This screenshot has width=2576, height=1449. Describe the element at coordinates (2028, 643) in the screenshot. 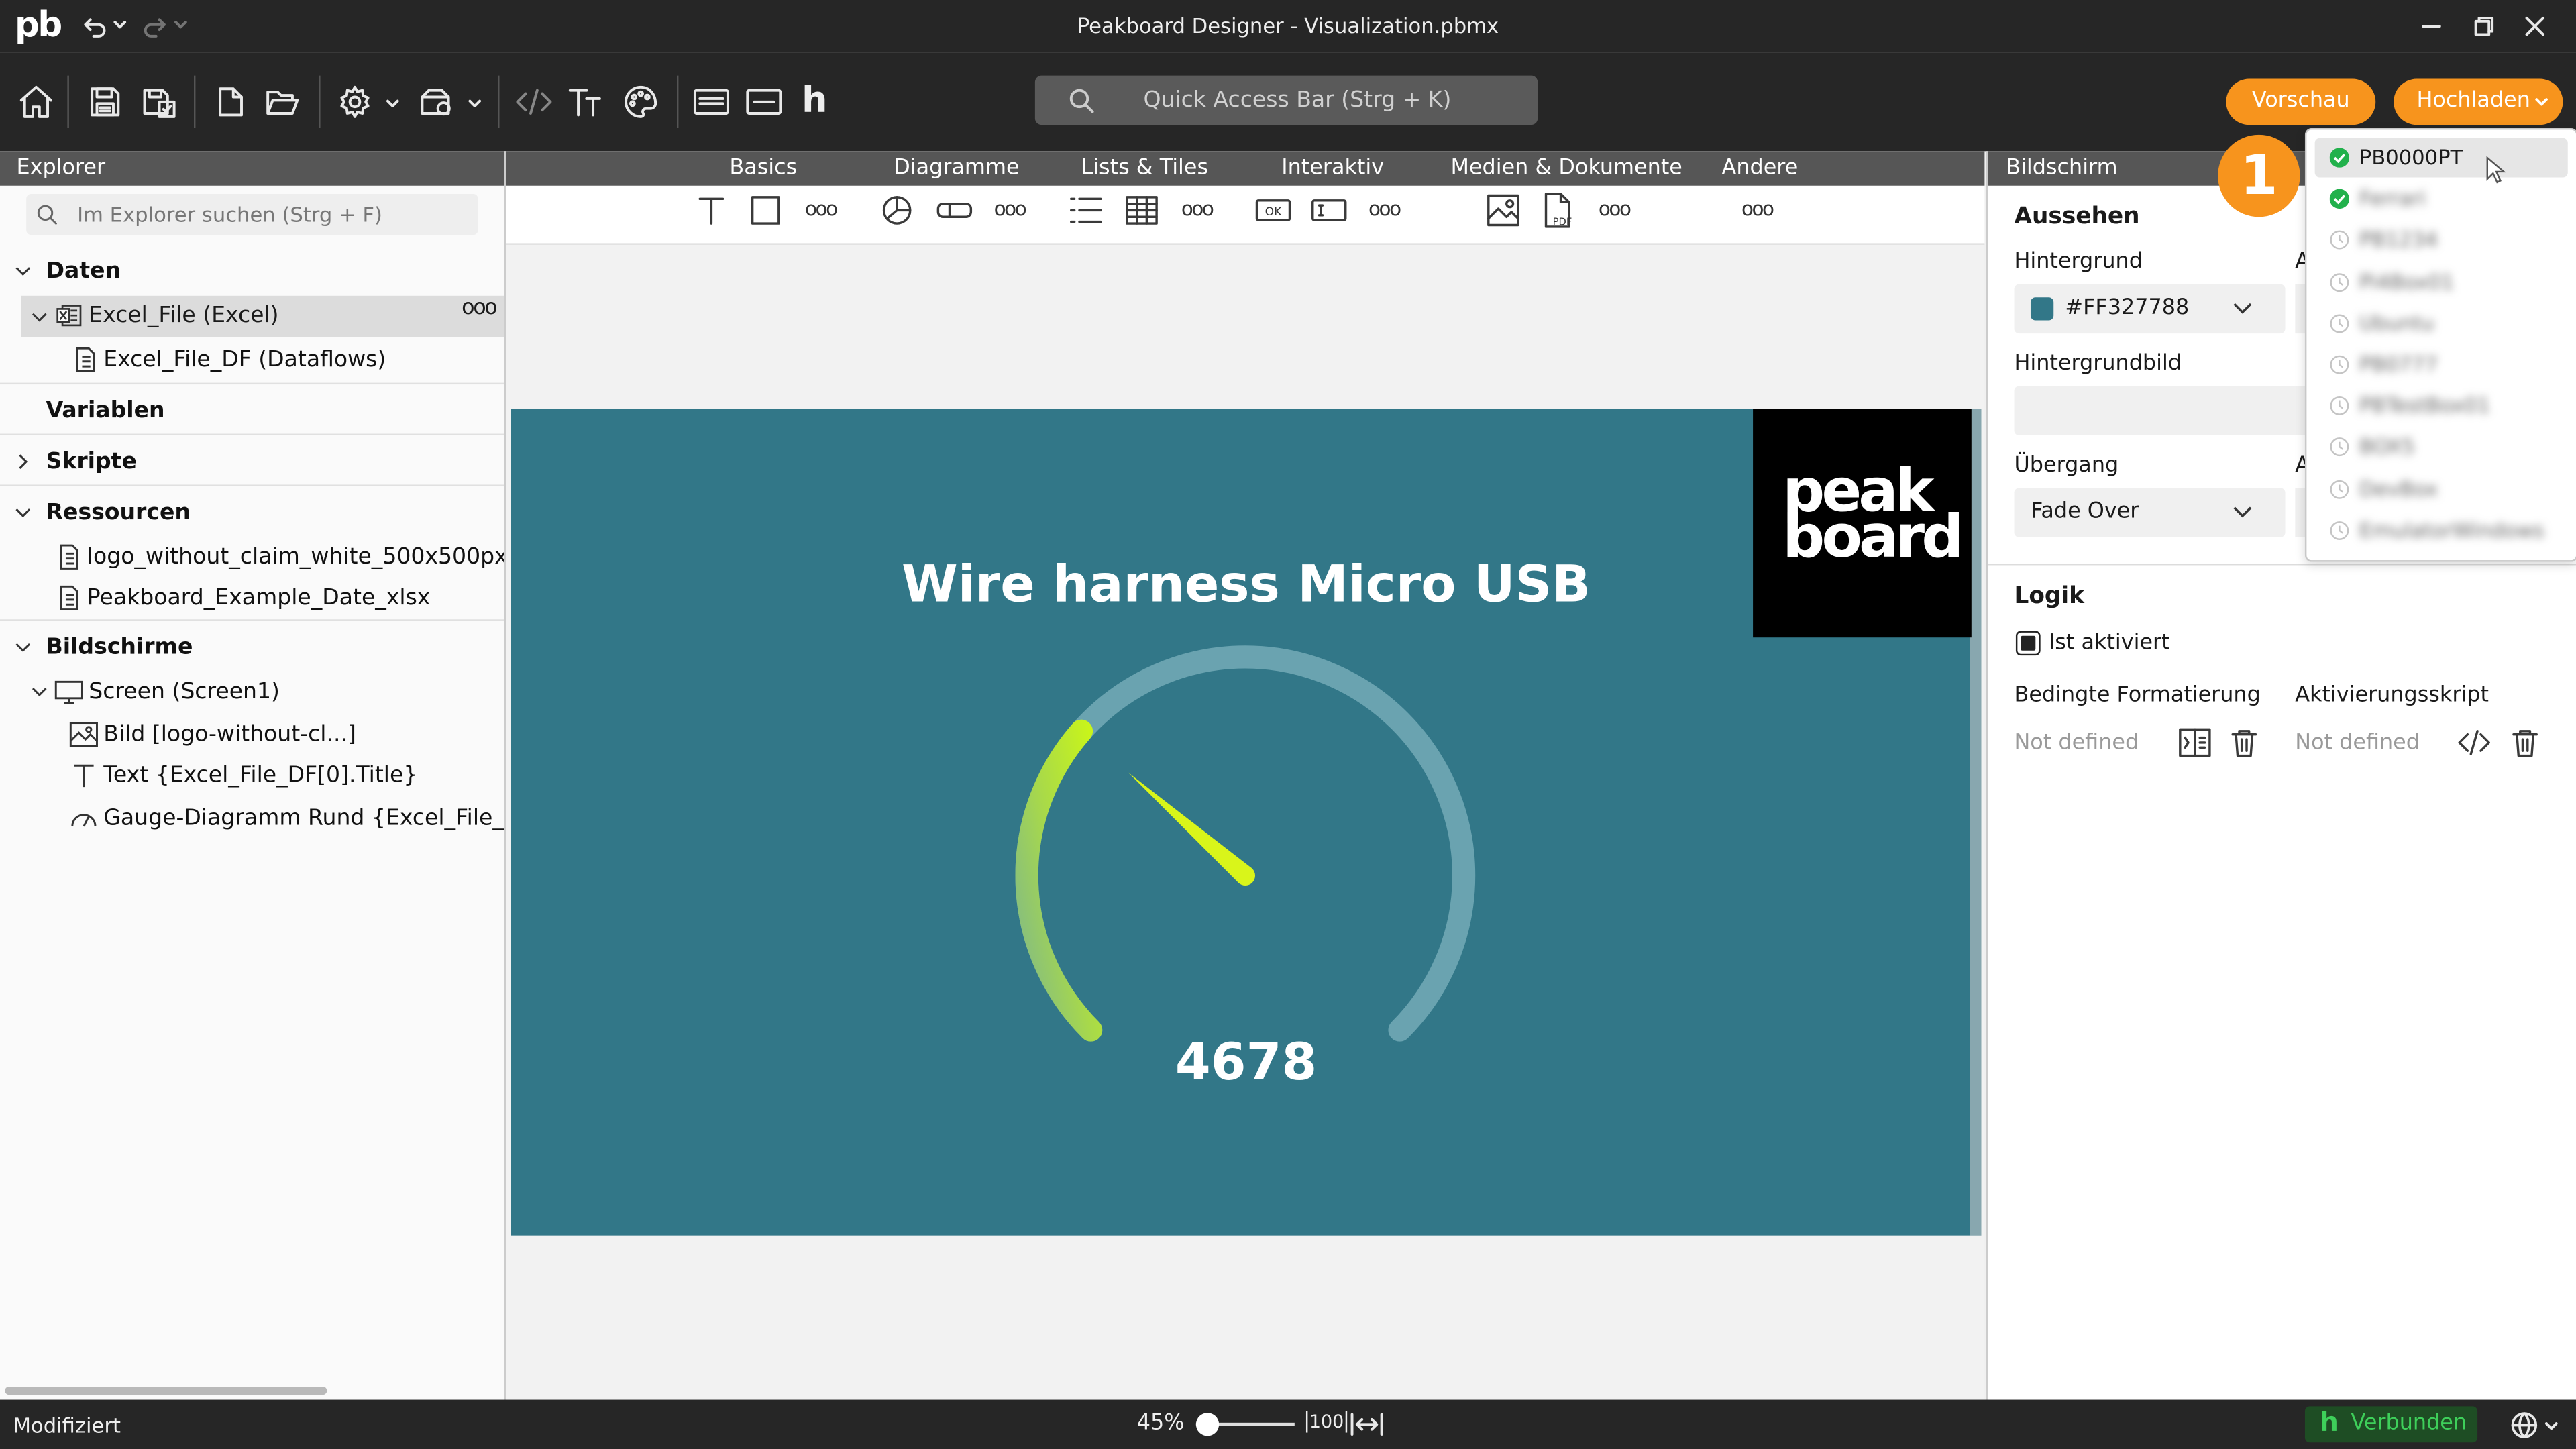

I see `ist-aktiviert-checkbox` at that location.